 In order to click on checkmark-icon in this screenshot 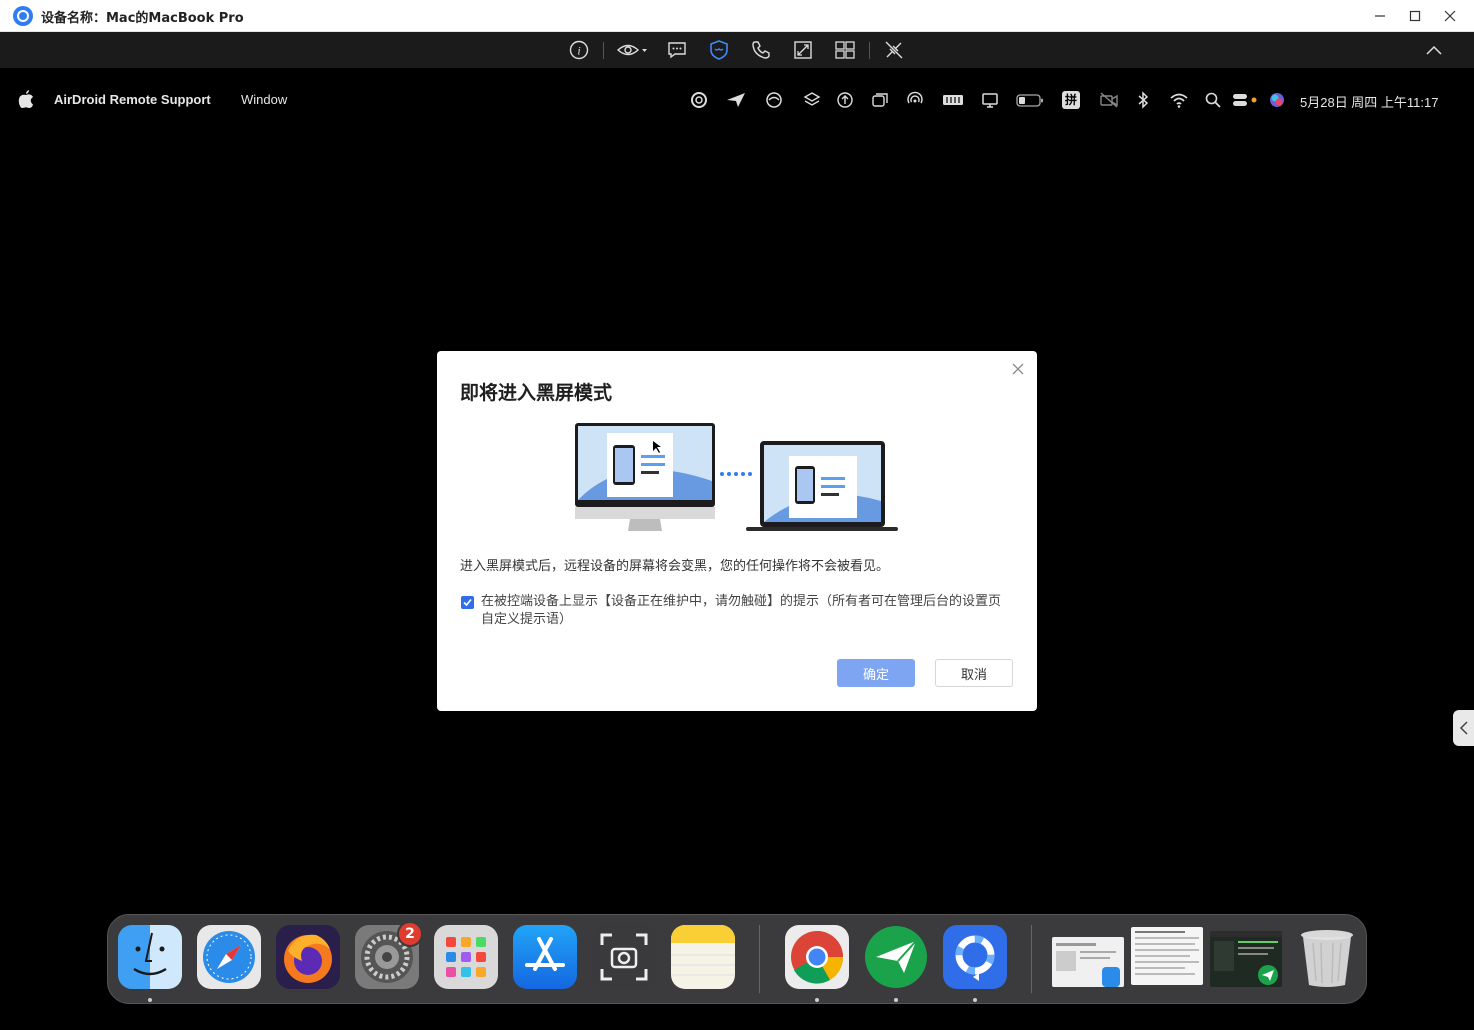, I will do `click(467, 602)`.